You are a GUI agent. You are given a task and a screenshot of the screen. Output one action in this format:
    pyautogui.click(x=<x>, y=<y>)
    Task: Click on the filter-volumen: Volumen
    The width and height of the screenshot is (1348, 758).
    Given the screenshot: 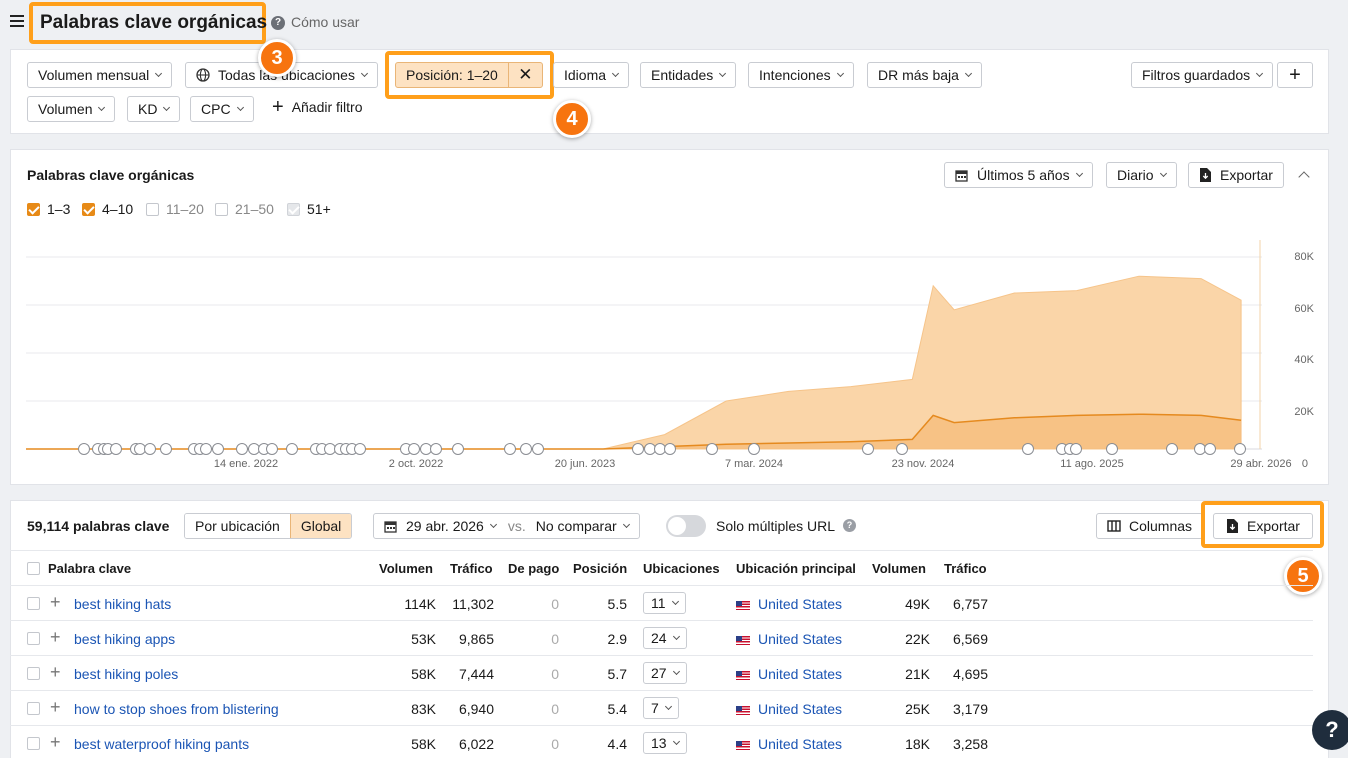 What is the action you would take?
    pyautogui.click(x=71, y=109)
    